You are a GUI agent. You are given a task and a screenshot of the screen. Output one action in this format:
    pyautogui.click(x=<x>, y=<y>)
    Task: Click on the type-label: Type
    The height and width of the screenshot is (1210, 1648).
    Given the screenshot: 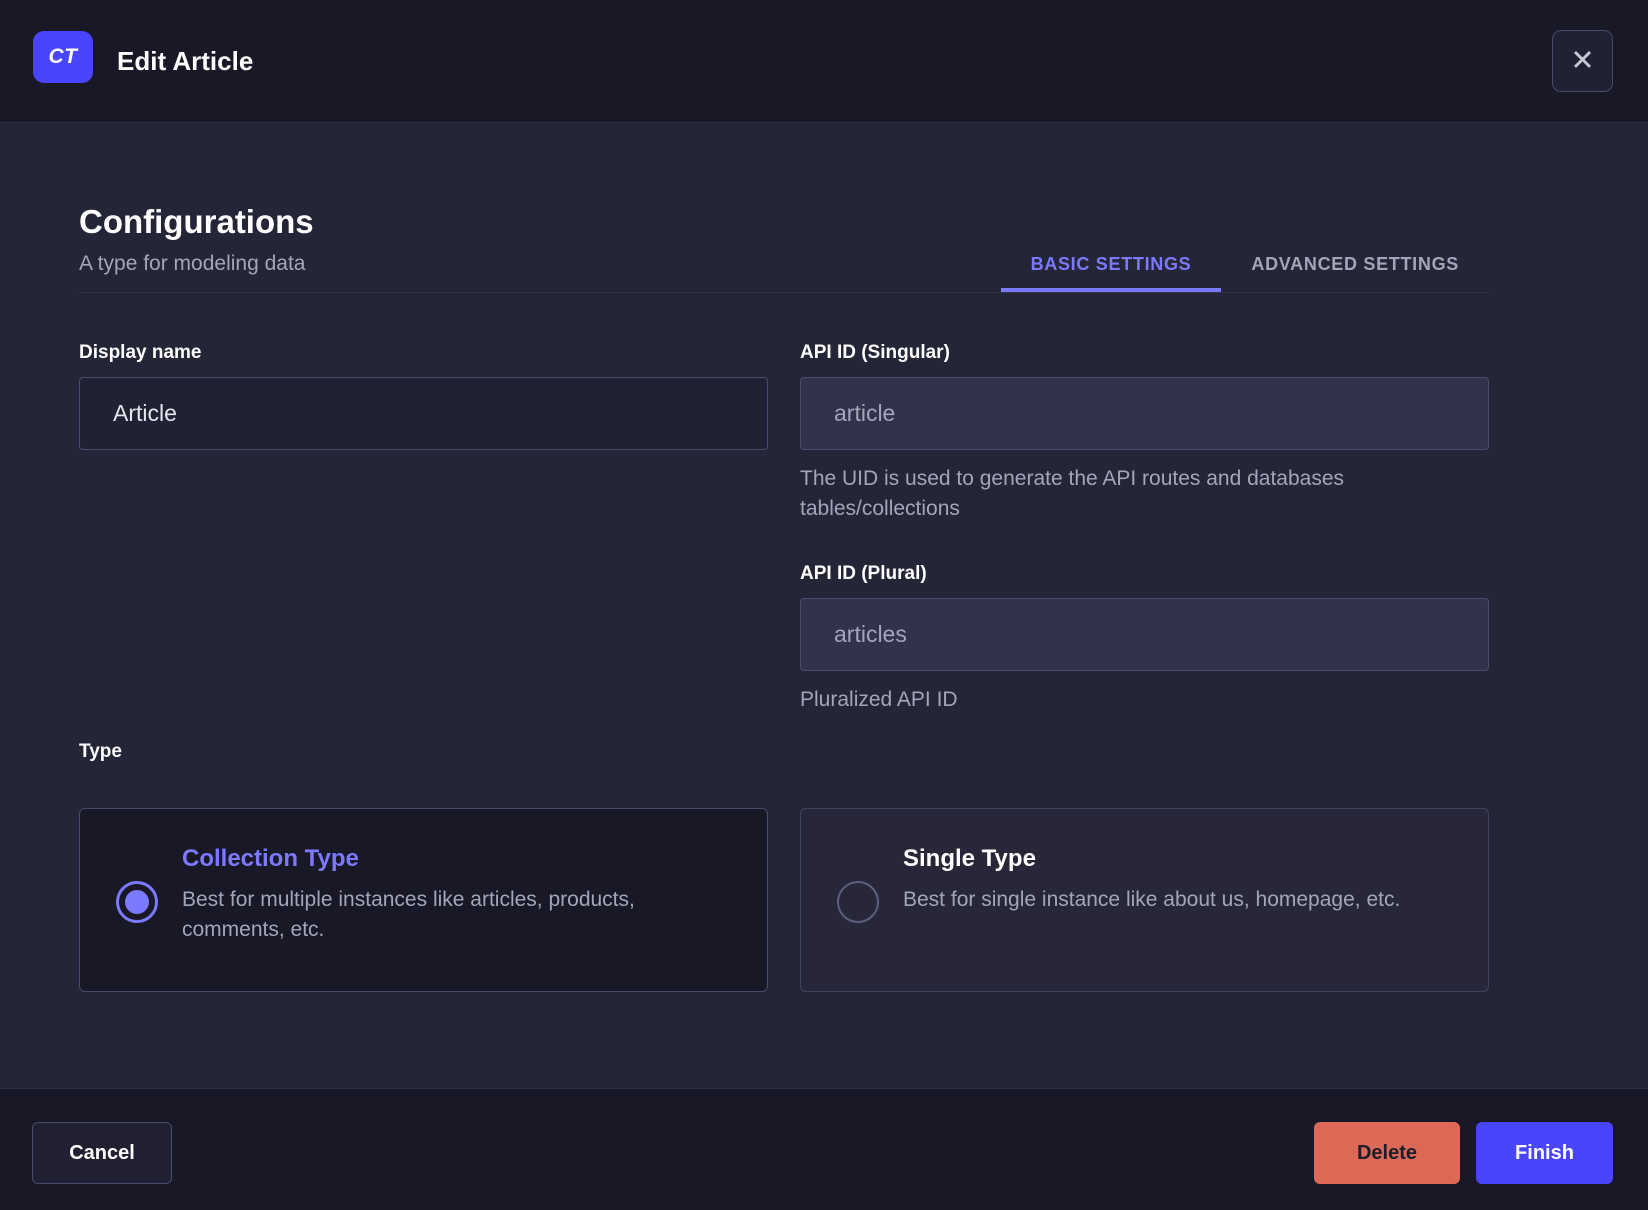 What is the action you would take?
    pyautogui.click(x=100, y=751)
    